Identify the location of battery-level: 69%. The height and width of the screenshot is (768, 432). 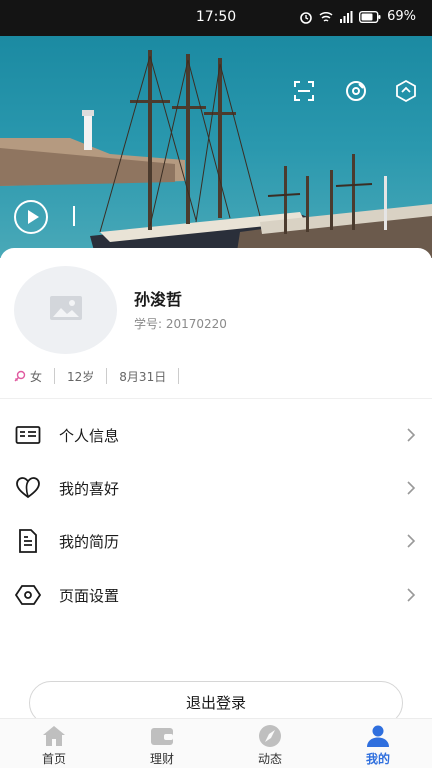
(401, 16).